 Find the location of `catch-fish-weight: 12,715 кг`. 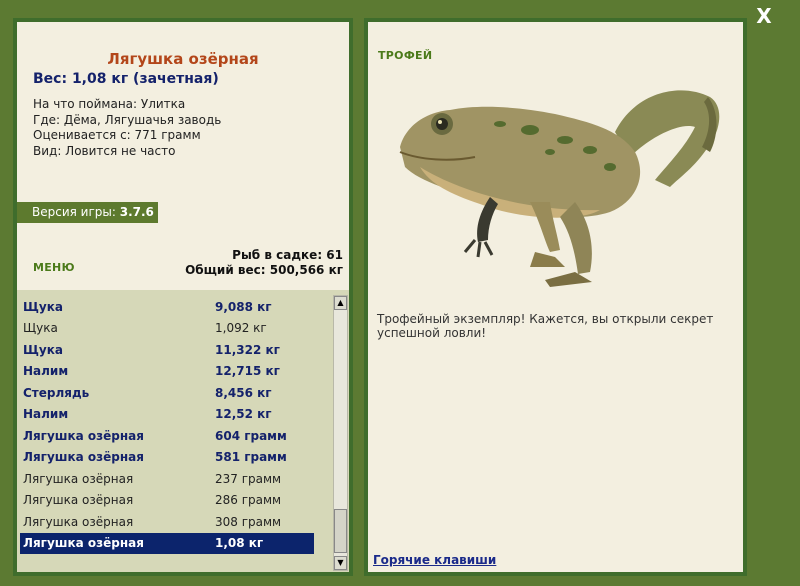

catch-fish-weight: 12,715 кг is located at coordinates (247, 371).